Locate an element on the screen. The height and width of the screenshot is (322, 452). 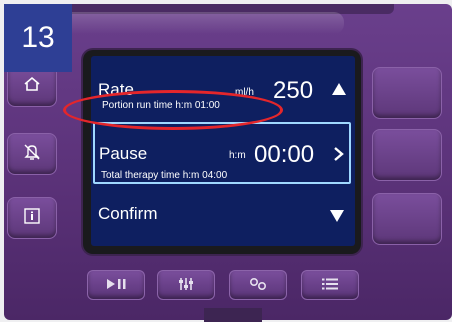
settings-button is located at coordinates (186, 285).